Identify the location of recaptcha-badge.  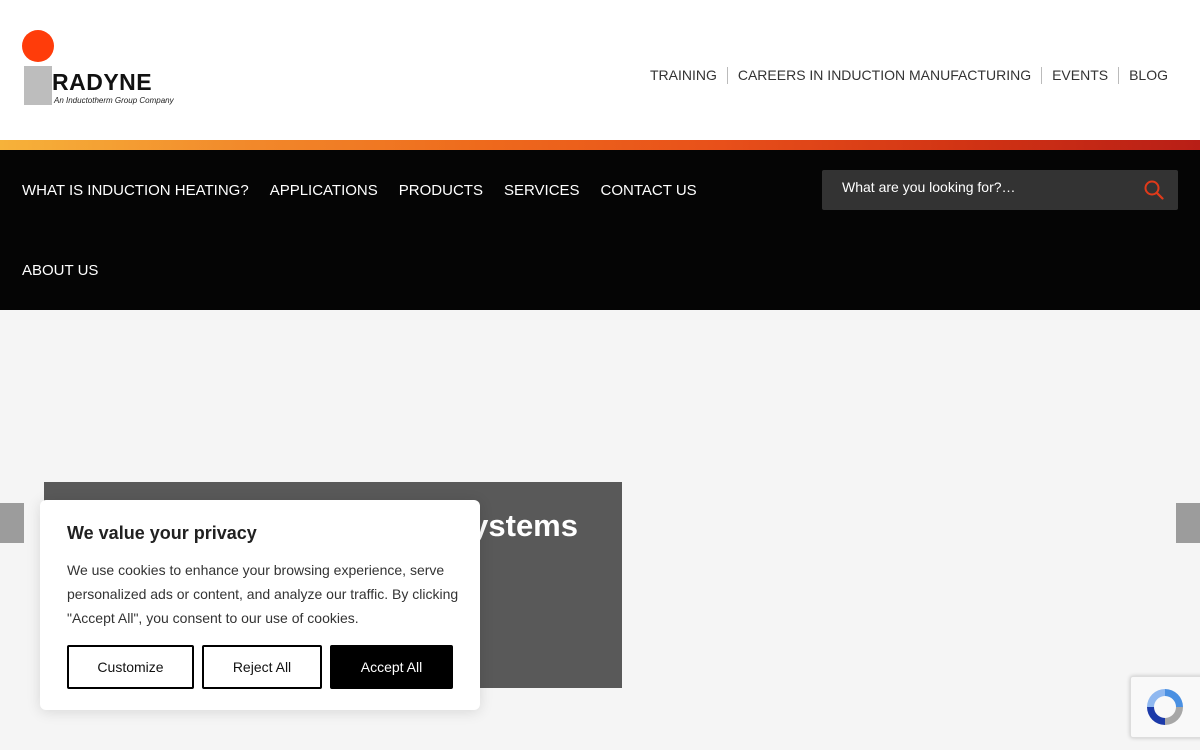
(1165, 707).